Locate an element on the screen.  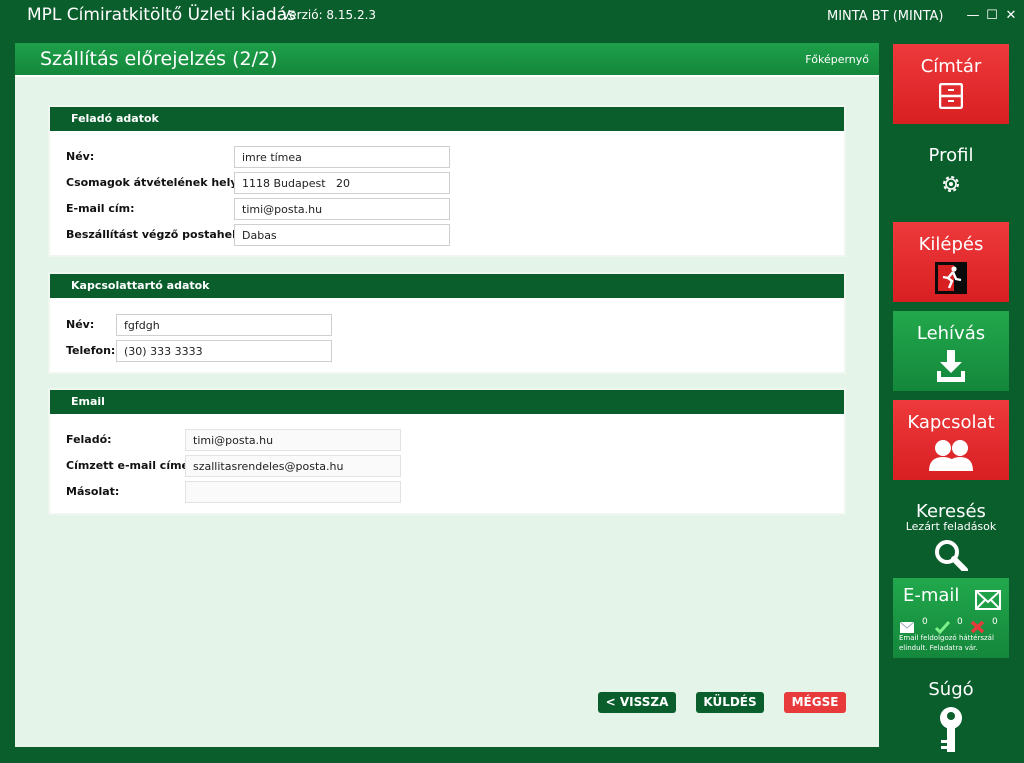
cross-icon is located at coordinates (977, 624).